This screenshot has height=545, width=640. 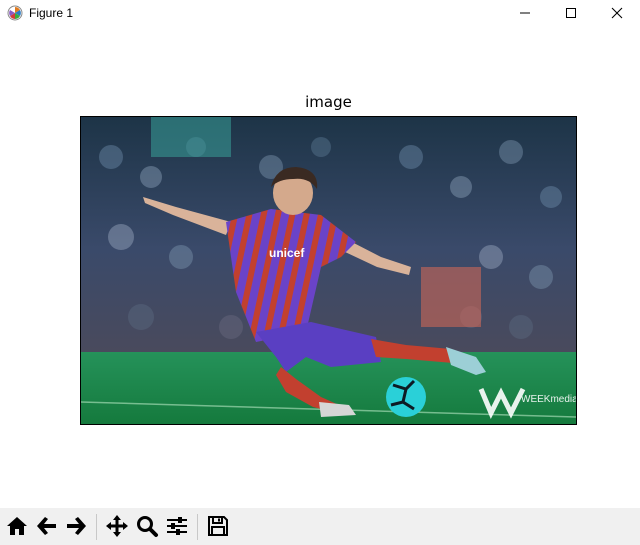 I want to click on home-button, so click(x=17, y=526).